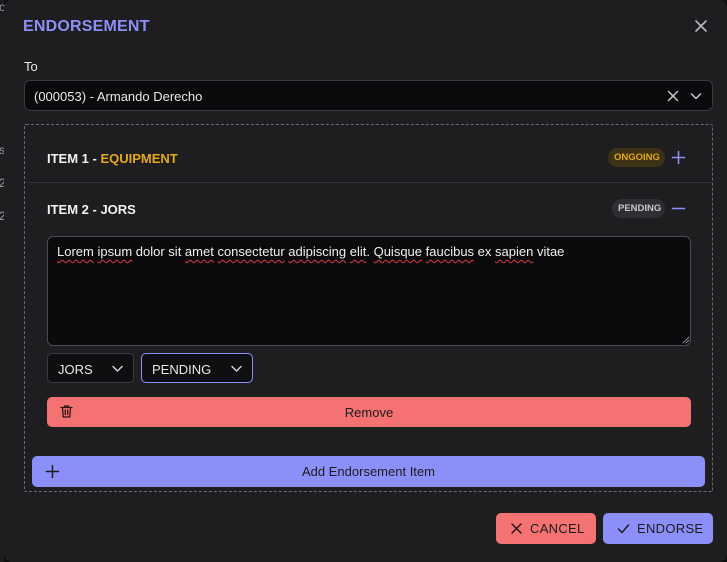 This screenshot has height=562, width=727. Describe the element at coordinates (557, 528) in the screenshot. I see `cancel-label: CANCEL` at that location.